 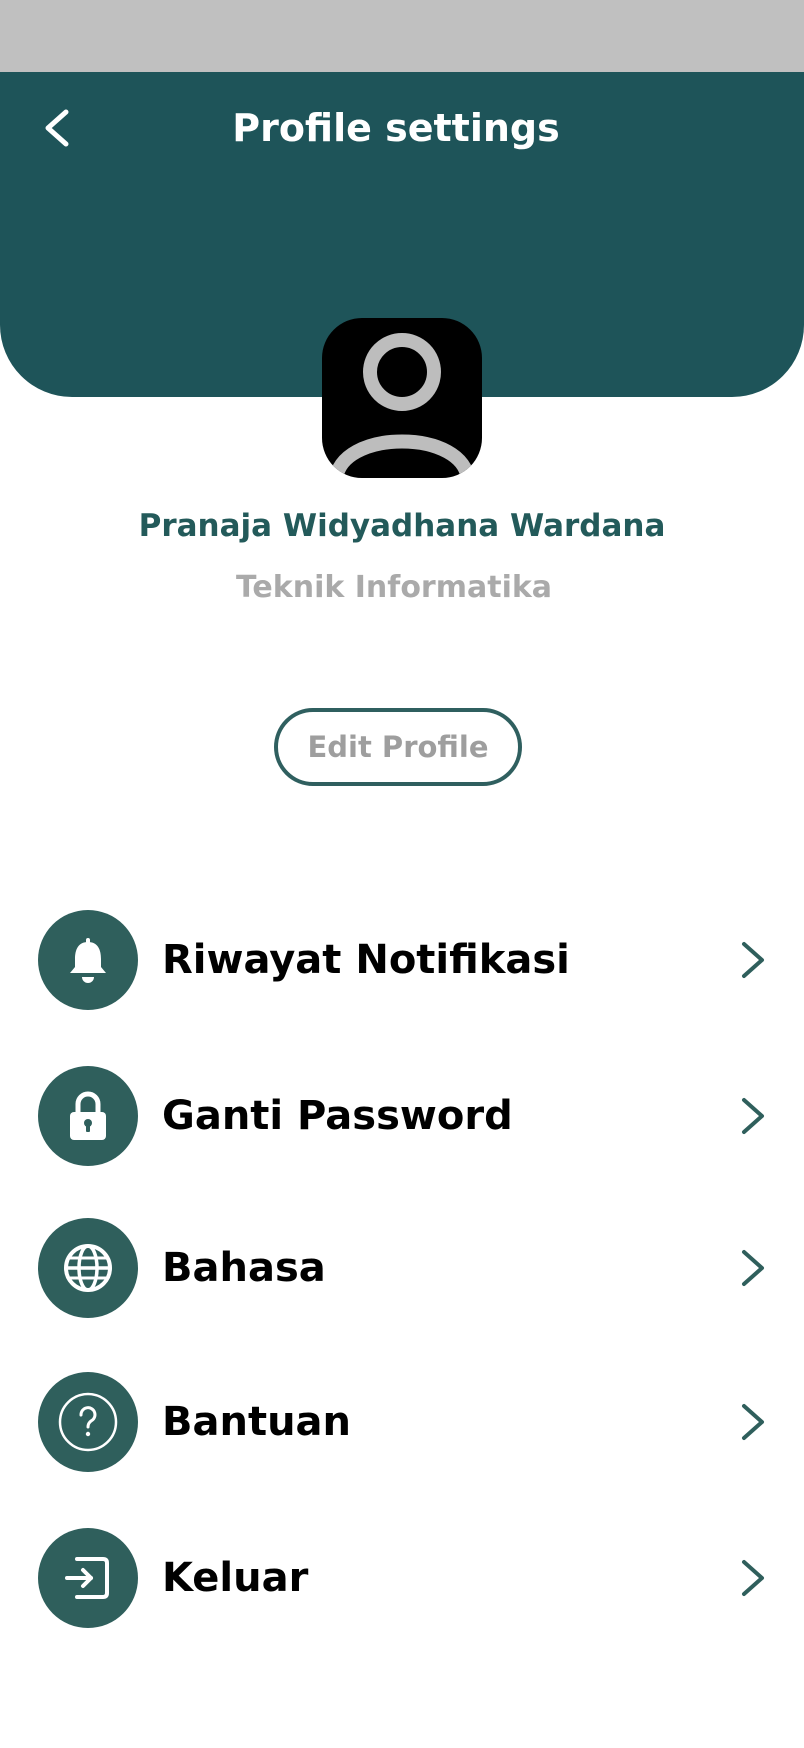 What do you see at coordinates (235, 1578) in the screenshot?
I see `menu-label: Keluar` at bounding box center [235, 1578].